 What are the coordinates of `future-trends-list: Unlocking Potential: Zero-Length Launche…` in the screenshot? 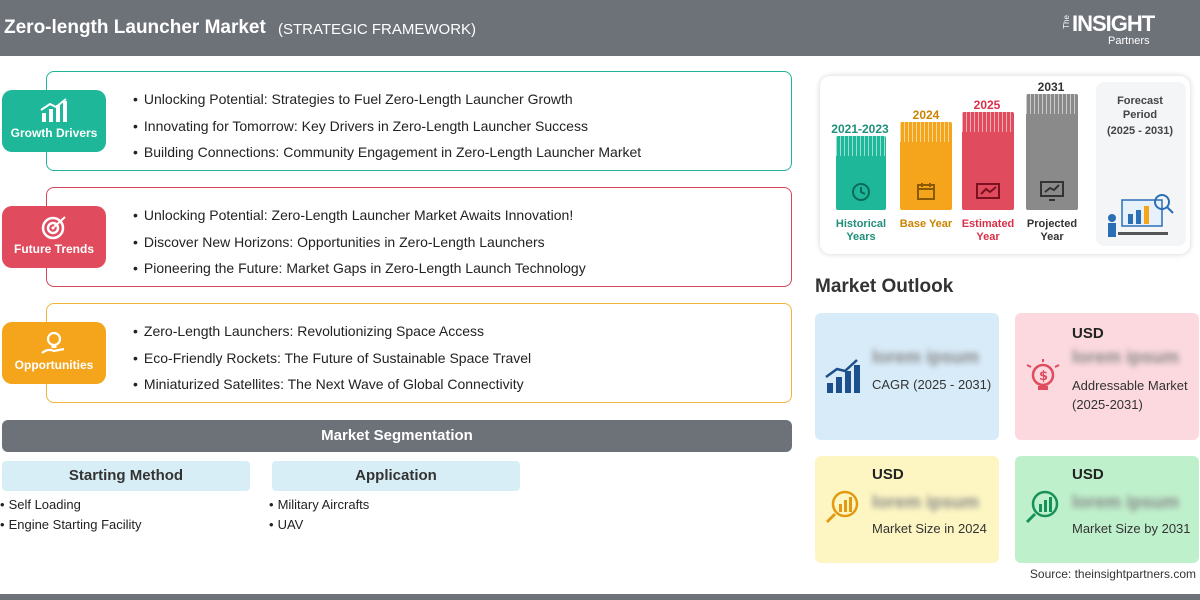 It's located at (359, 246).